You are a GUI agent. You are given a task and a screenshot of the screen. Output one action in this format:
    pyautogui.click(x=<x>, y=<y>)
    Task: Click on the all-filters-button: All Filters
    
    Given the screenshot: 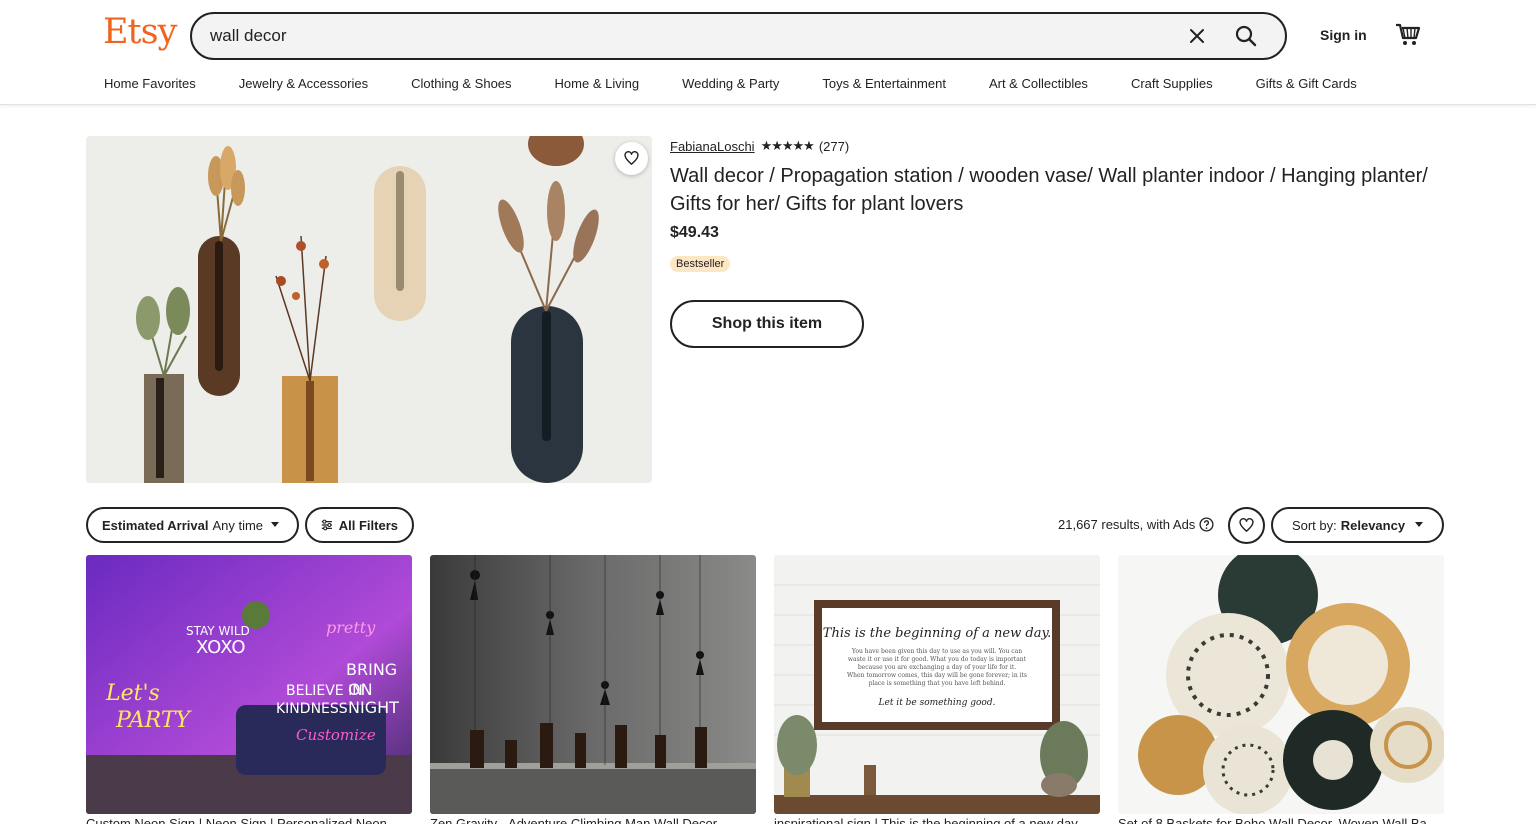 What is the action you would take?
    pyautogui.click(x=359, y=525)
    